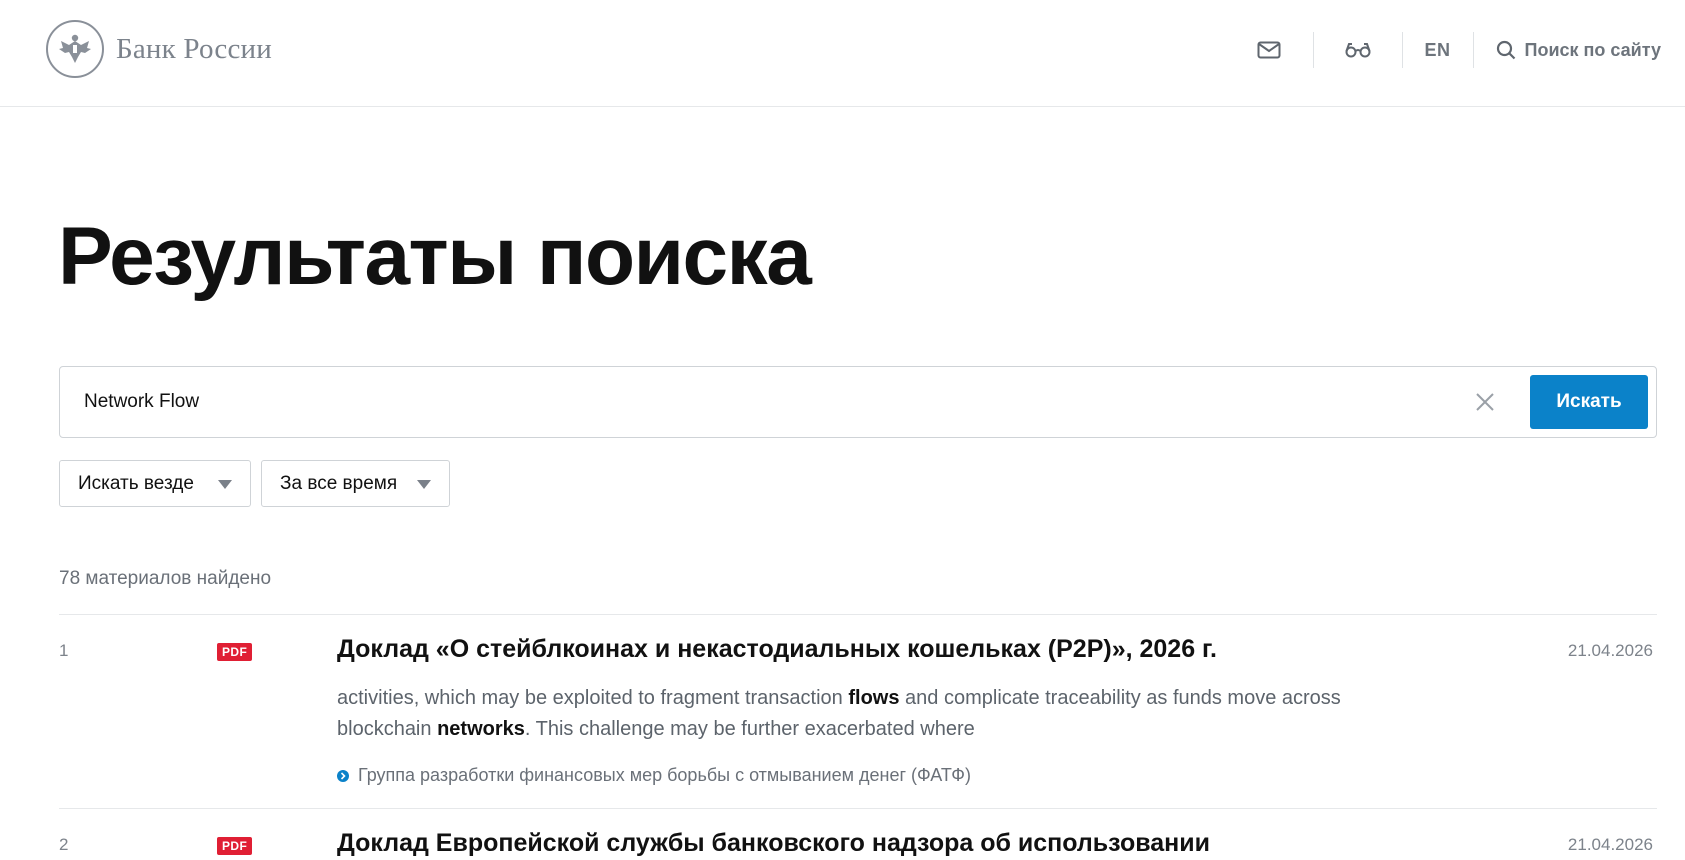 This screenshot has height=860, width=1685. Describe the element at coordinates (64, 844) in the screenshot. I see `result-number: 2` at that location.